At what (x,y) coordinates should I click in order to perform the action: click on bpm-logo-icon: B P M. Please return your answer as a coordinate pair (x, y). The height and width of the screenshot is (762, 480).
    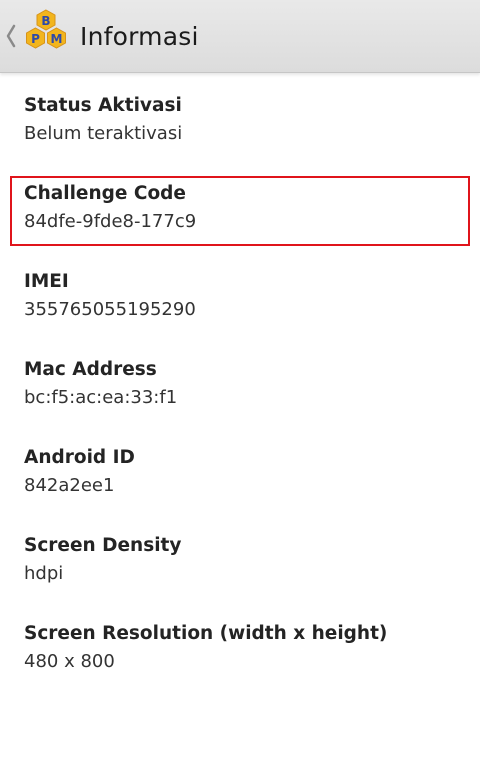
    Looking at the image, I should click on (46, 29).